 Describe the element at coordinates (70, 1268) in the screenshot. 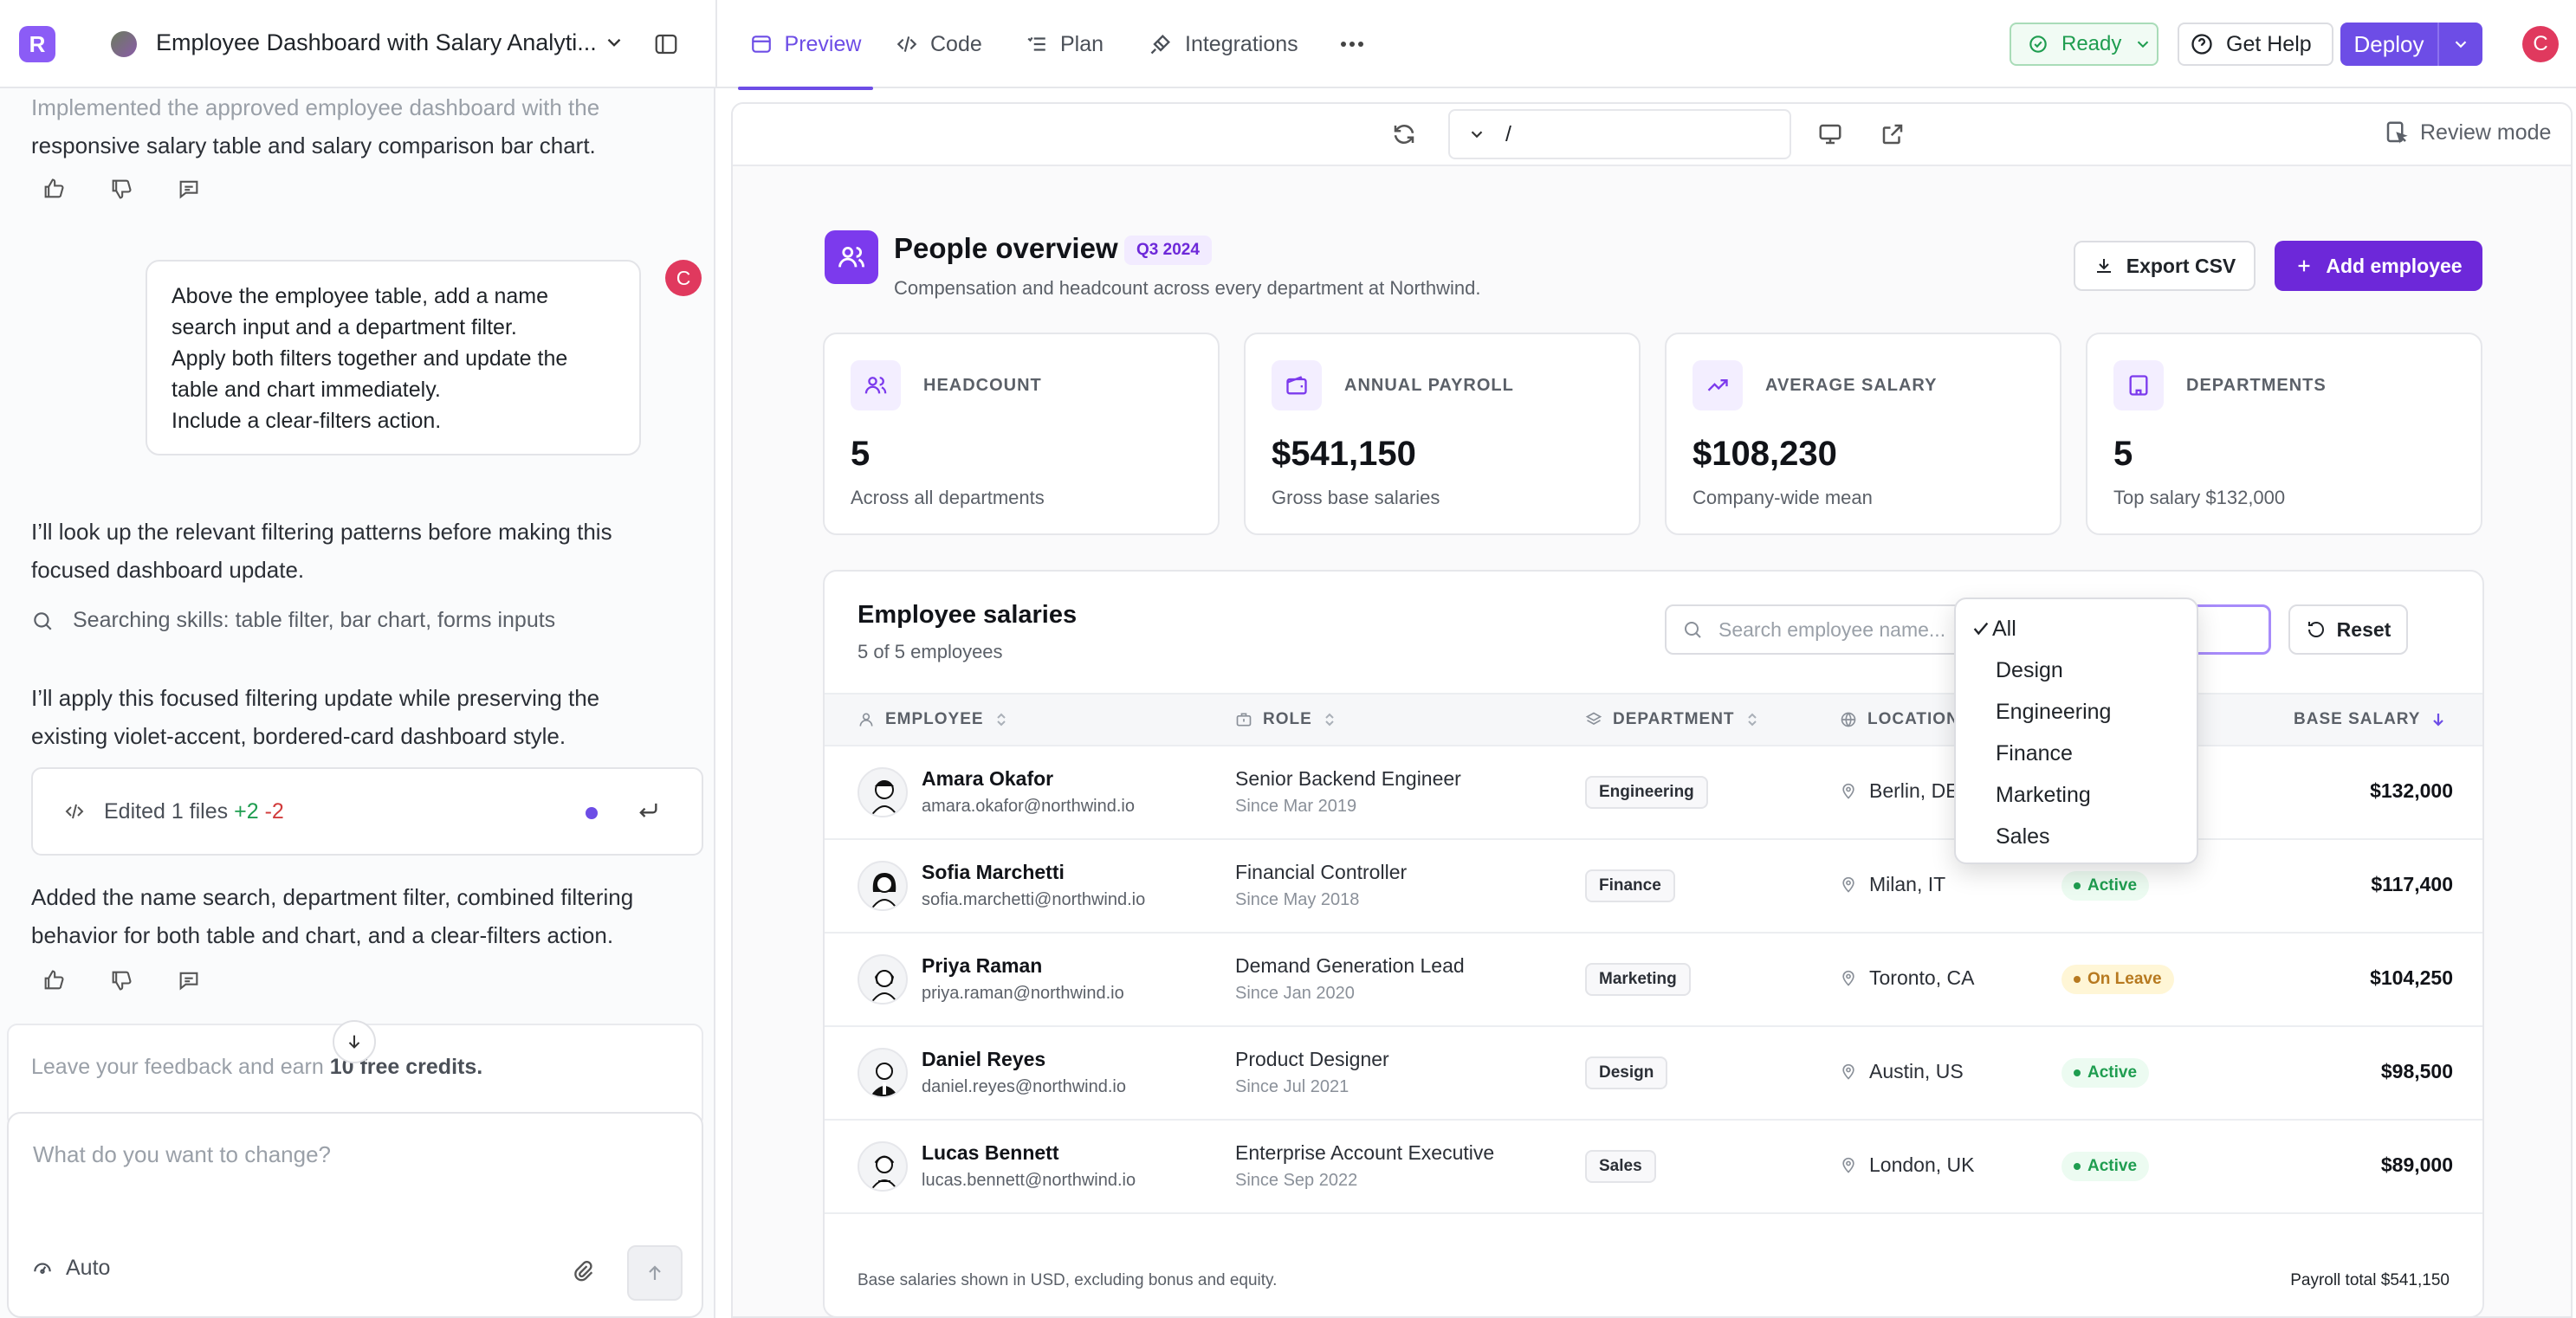

I see `mode-selector: Auto` at that location.